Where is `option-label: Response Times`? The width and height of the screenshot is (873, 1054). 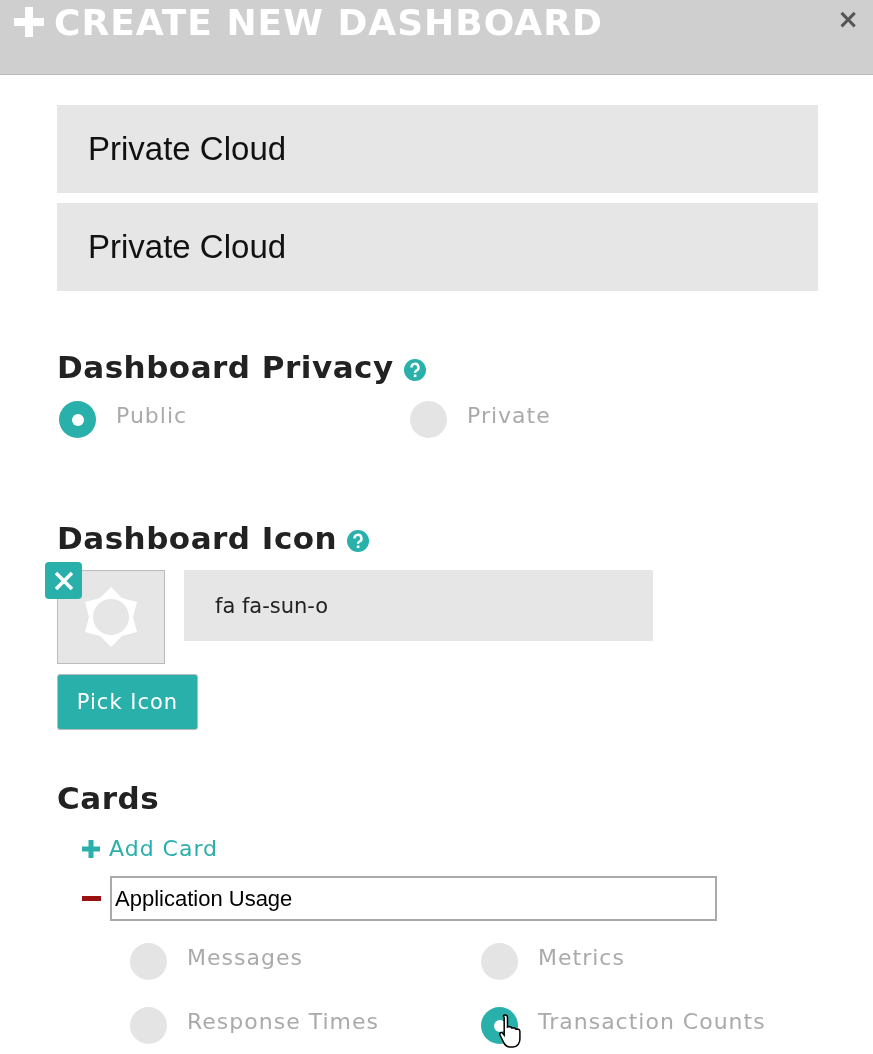
option-label: Response Times is located at coordinates (283, 1021).